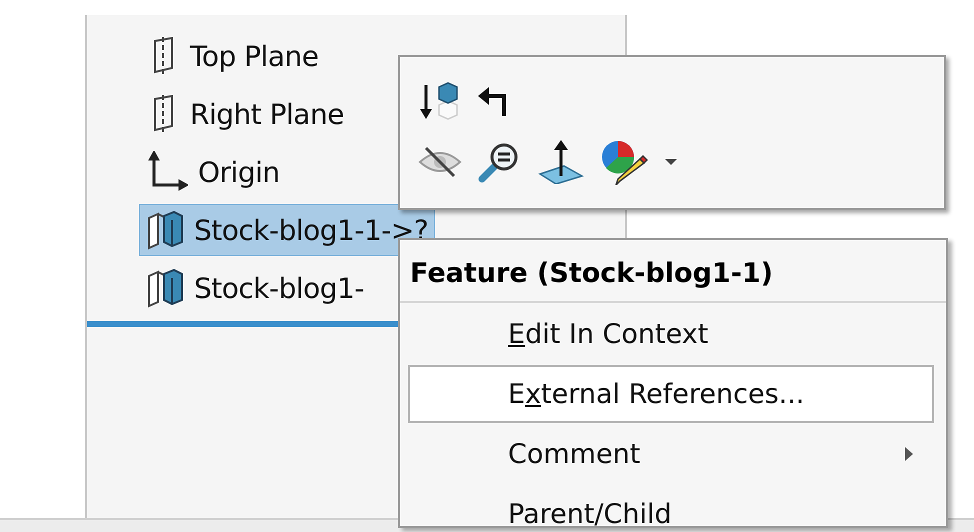  Describe the element at coordinates (167, 172) in the screenshot. I see `axes-icon` at that location.